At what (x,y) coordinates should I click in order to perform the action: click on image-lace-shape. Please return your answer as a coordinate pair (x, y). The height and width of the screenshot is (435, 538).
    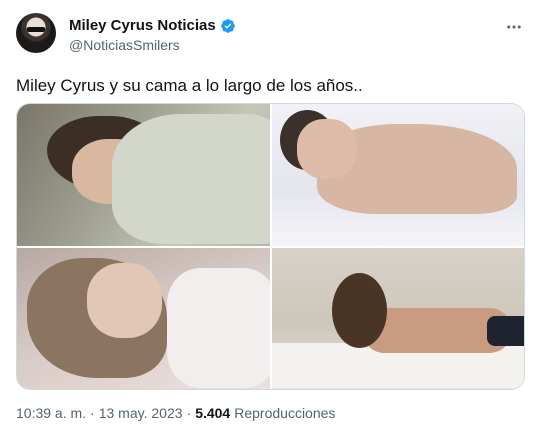
    Looking at the image, I should click on (218, 327).